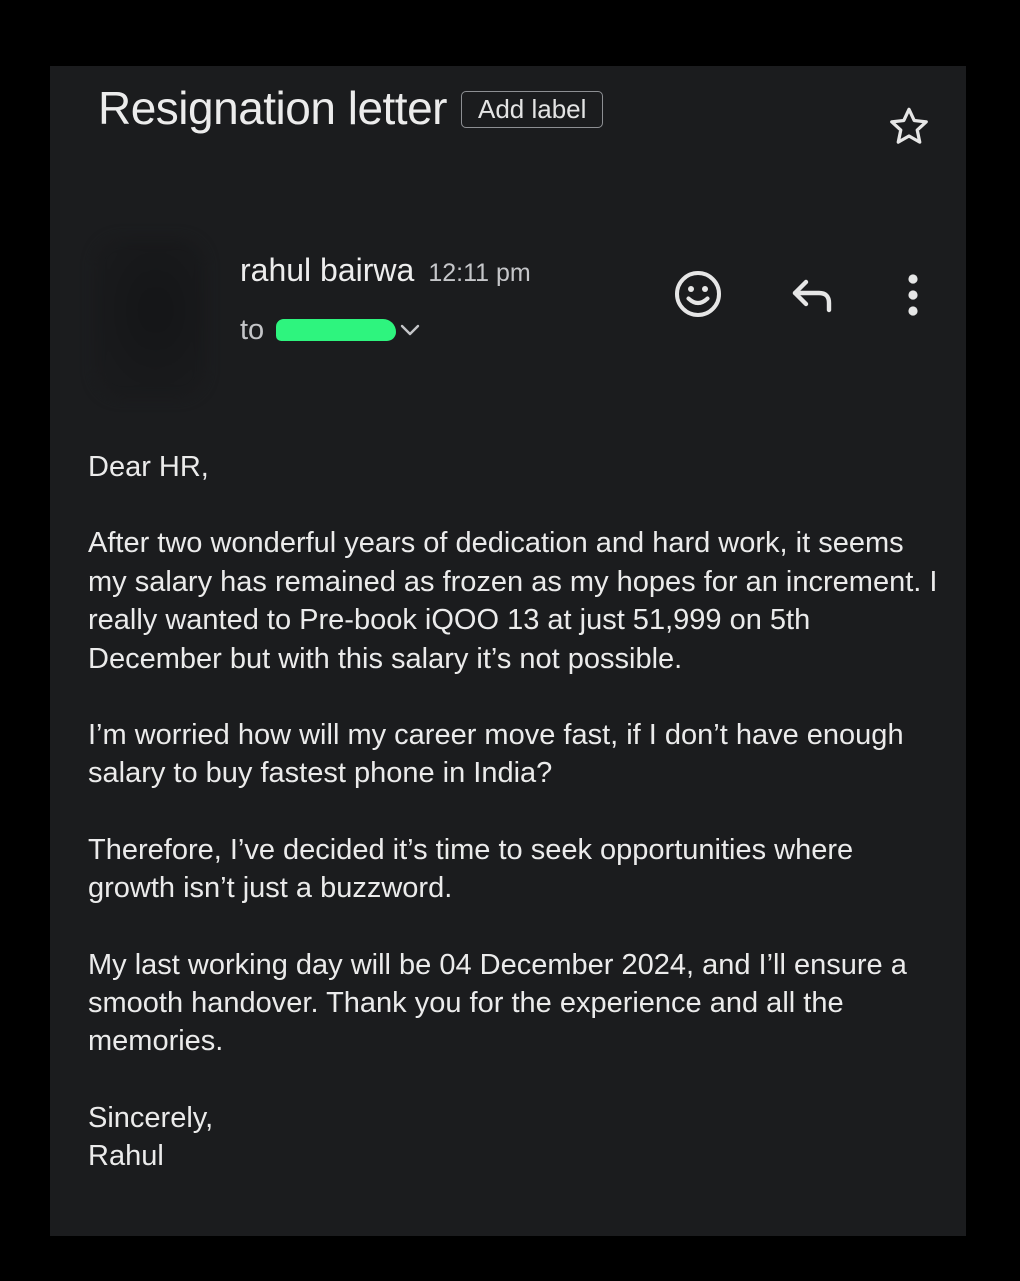  What do you see at coordinates (148, 467) in the screenshot?
I see `greeting: Dear HR,` at bounding box center [148, 467].